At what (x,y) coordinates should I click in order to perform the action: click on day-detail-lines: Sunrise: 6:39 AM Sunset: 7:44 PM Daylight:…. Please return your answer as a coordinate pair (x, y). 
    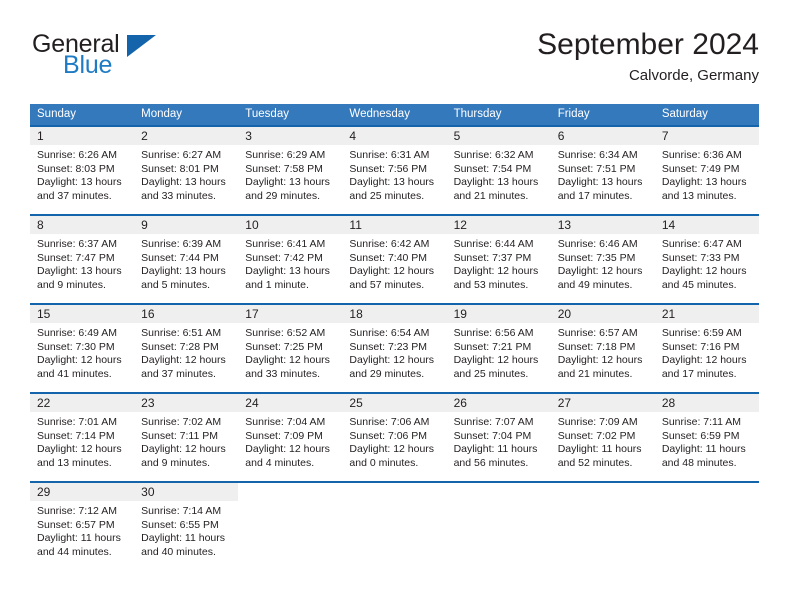
    Looking at the image, I should click on (186, 263).